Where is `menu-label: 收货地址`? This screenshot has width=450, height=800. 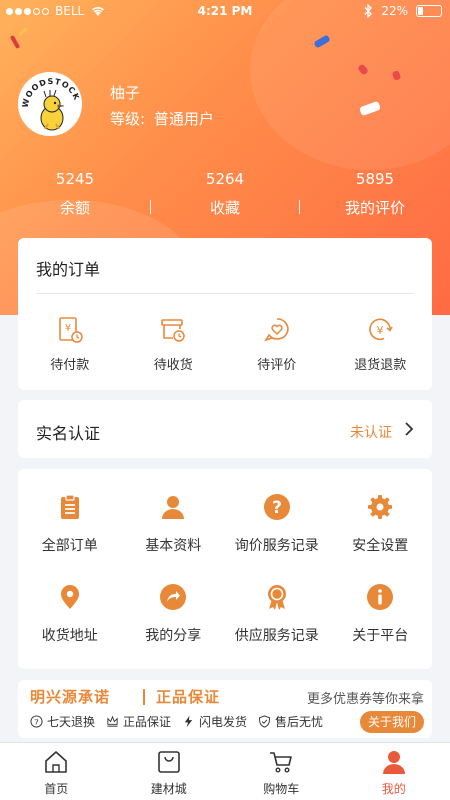
menu-label: 收货地址 is located at coordinates (69, 636).